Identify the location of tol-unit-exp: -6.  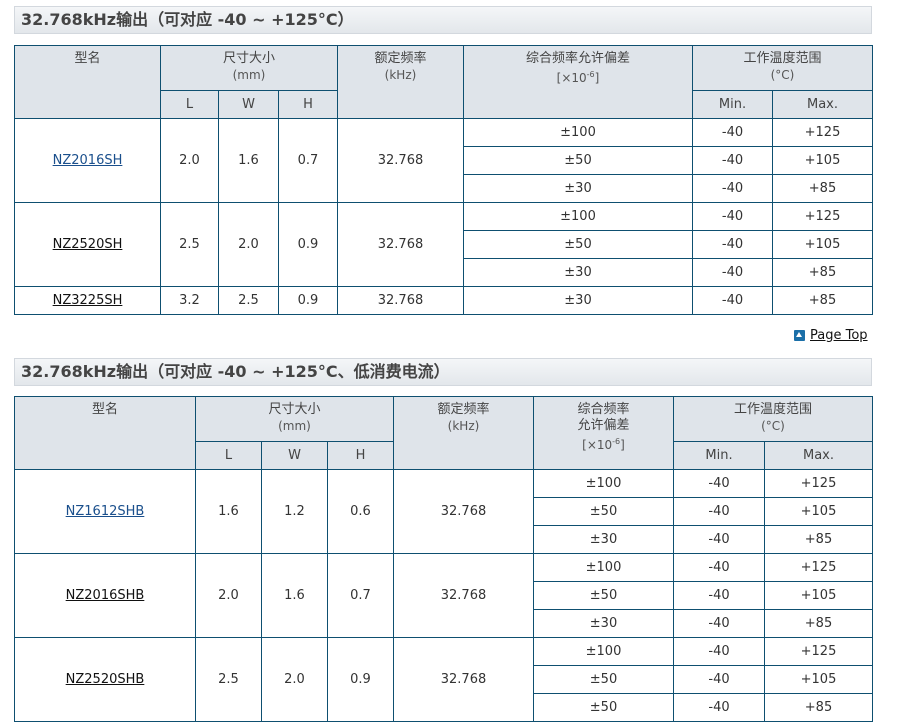
(590, 74).